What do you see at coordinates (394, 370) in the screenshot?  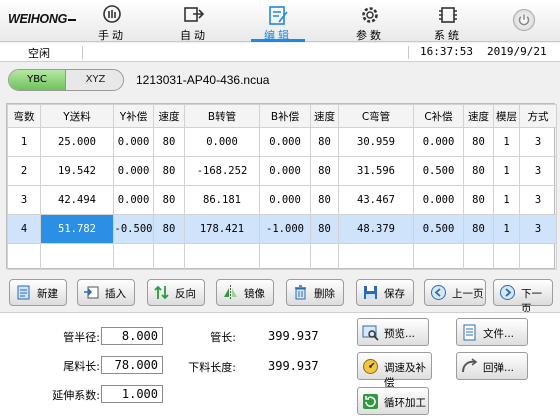 I see `speed-compensation-button: 调速及补偿` at bounding box center [394, 370].